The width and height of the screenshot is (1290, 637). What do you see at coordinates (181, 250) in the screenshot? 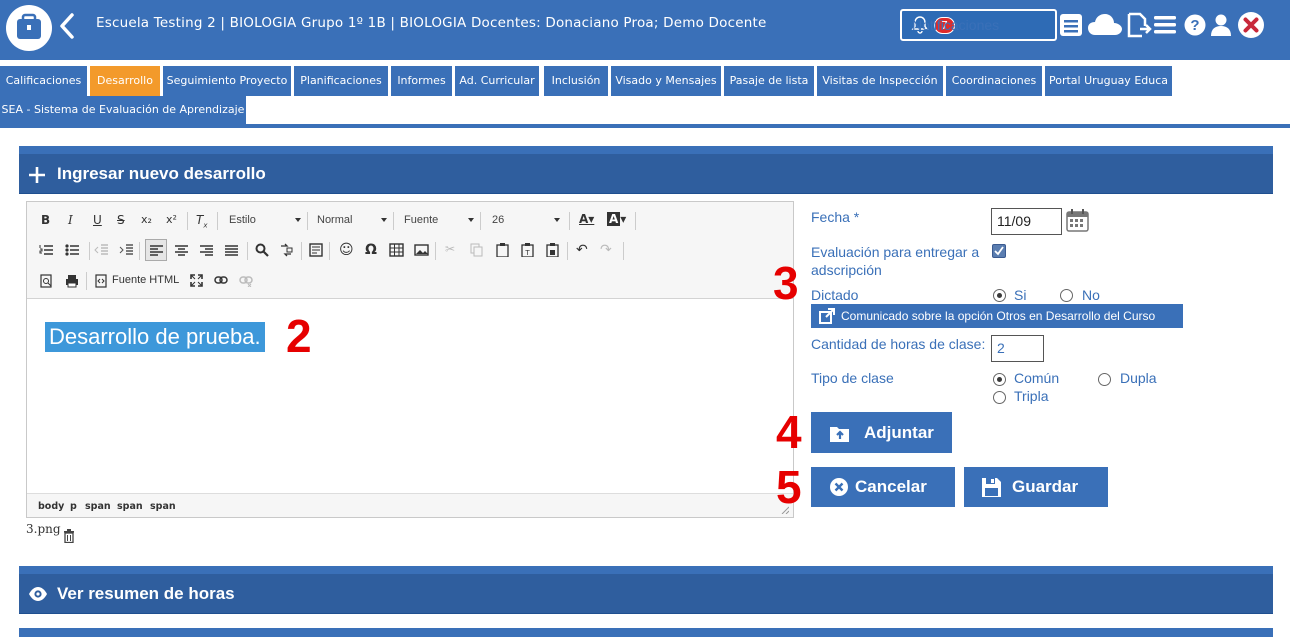
I see `align-center-icon` at bounding box center [181, 250].